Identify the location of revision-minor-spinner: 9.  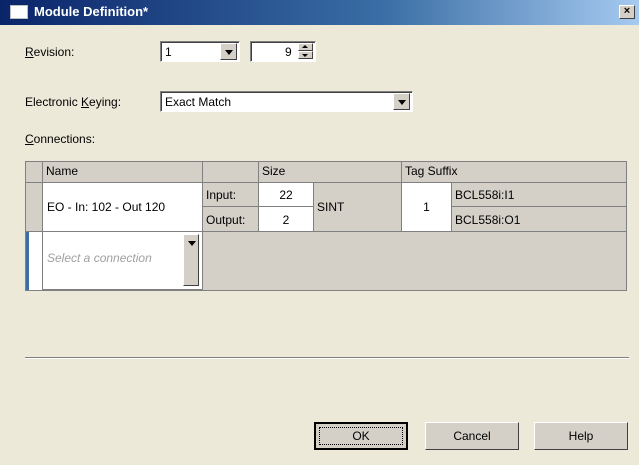
(283, 51).